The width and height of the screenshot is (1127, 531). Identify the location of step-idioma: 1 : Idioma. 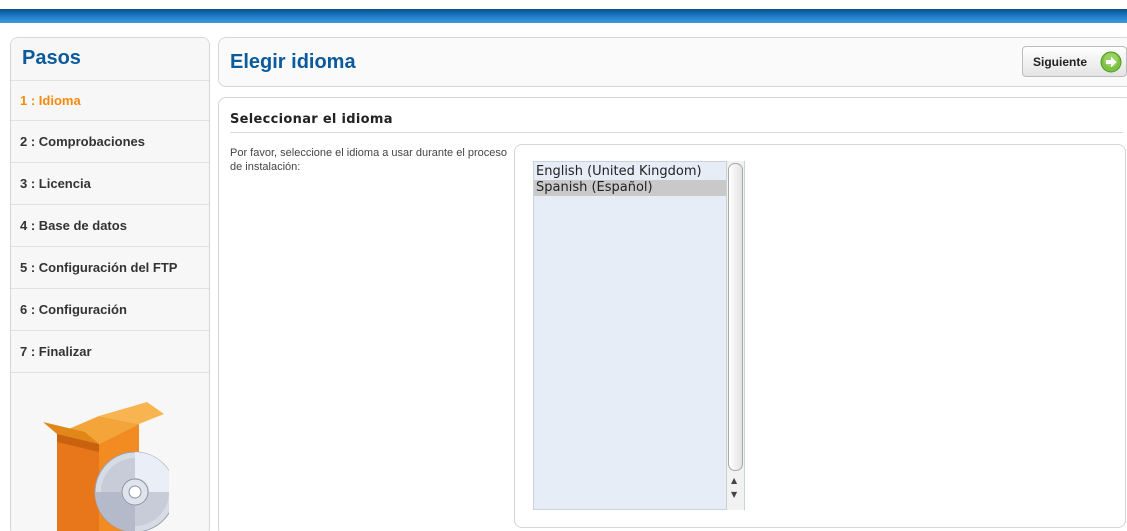
(110, 101).